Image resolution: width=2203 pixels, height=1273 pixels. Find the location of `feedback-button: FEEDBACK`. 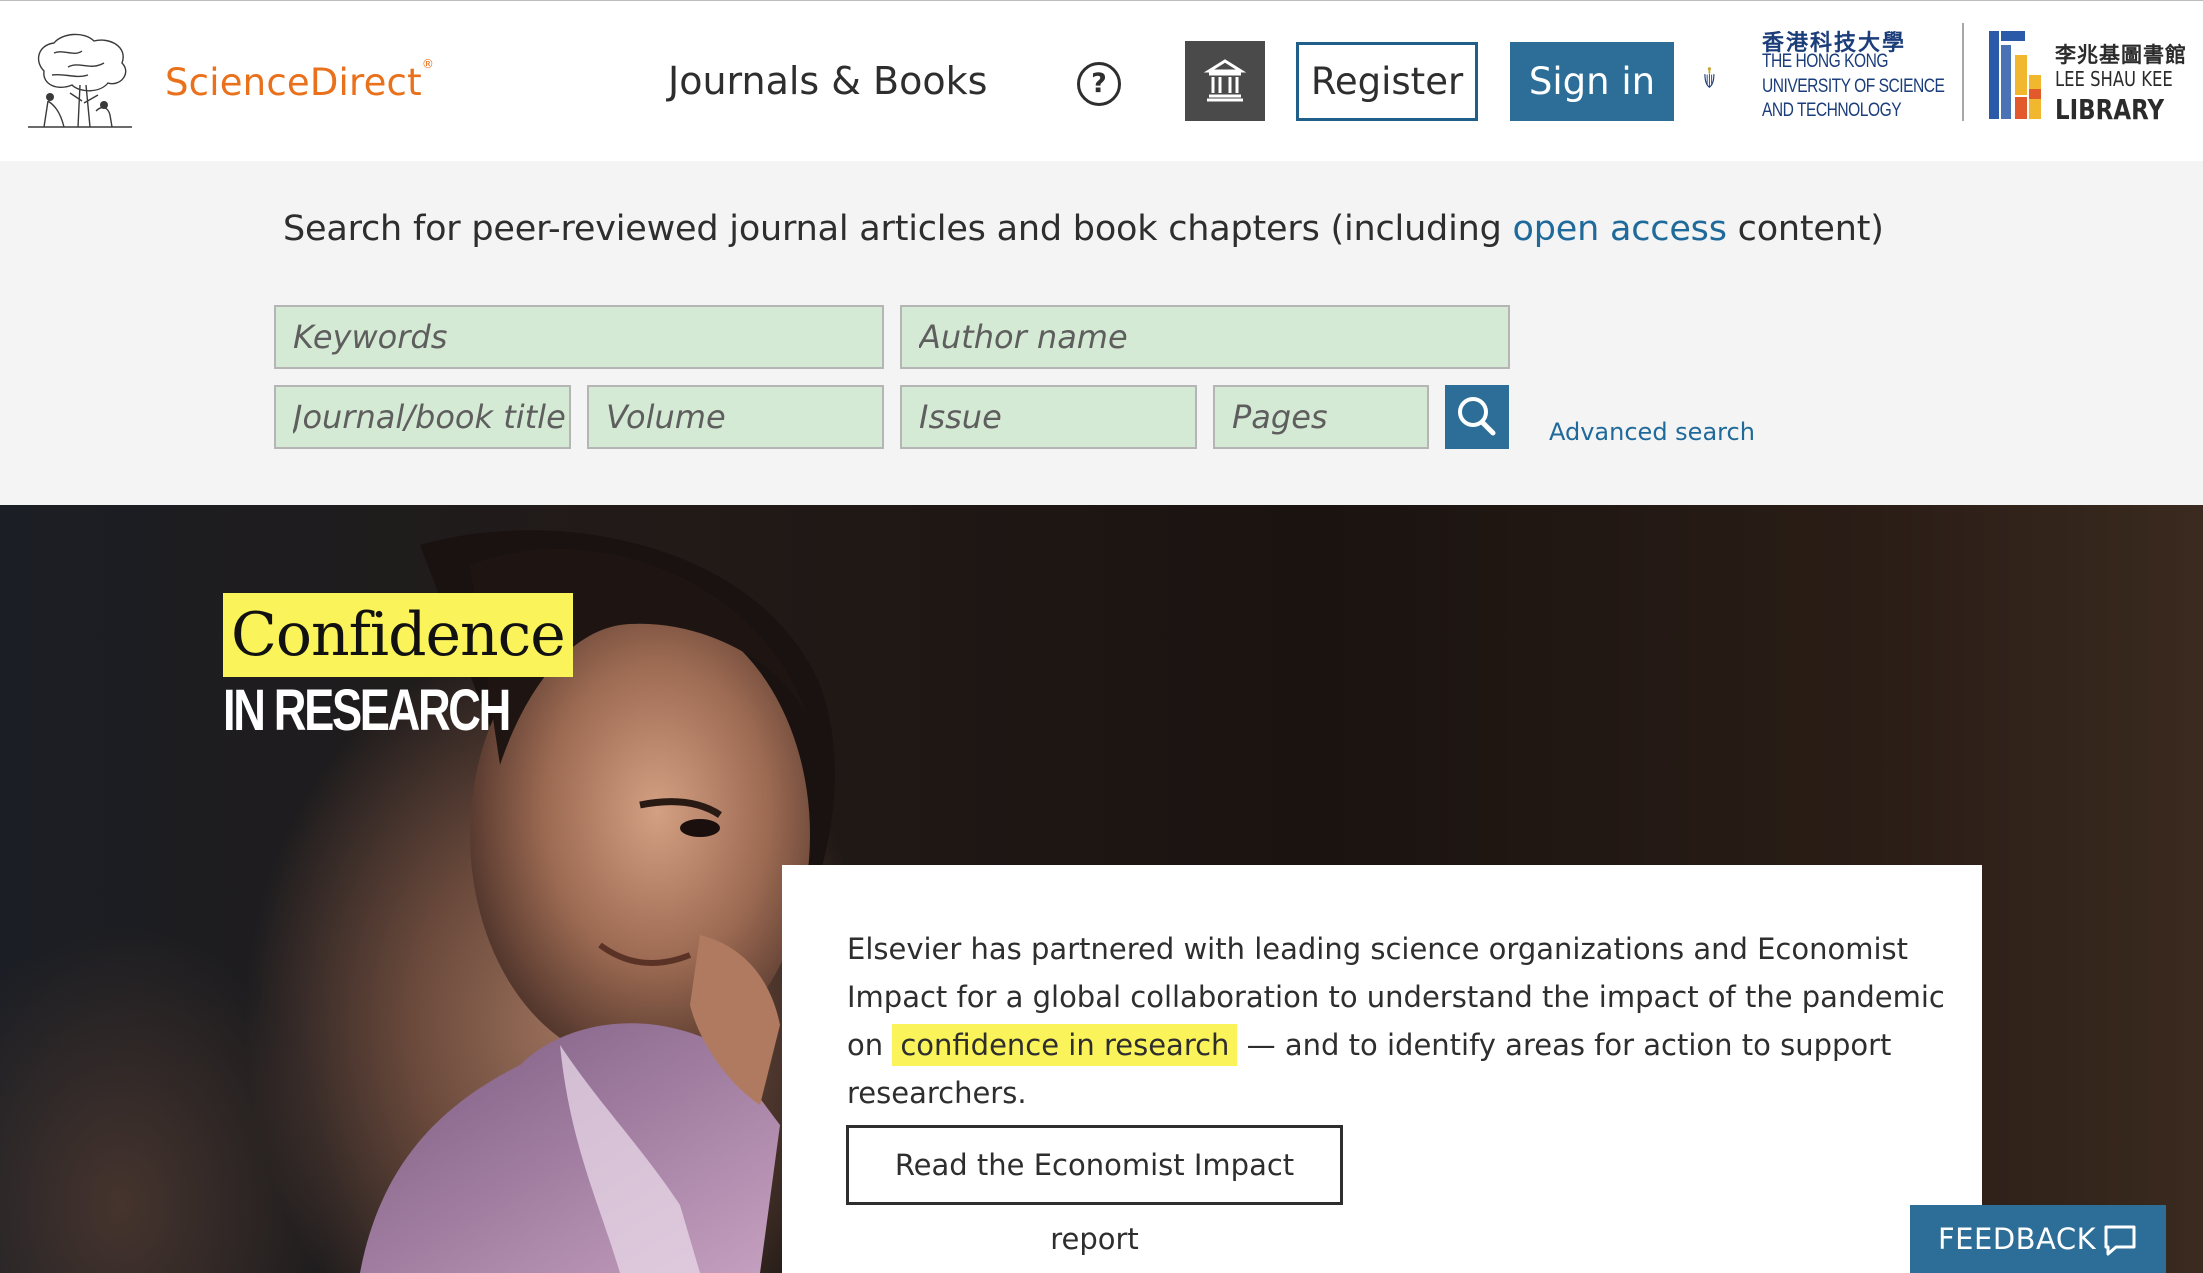

feedback-button: FEEDBACK is located at coordinates (2038, 1239).